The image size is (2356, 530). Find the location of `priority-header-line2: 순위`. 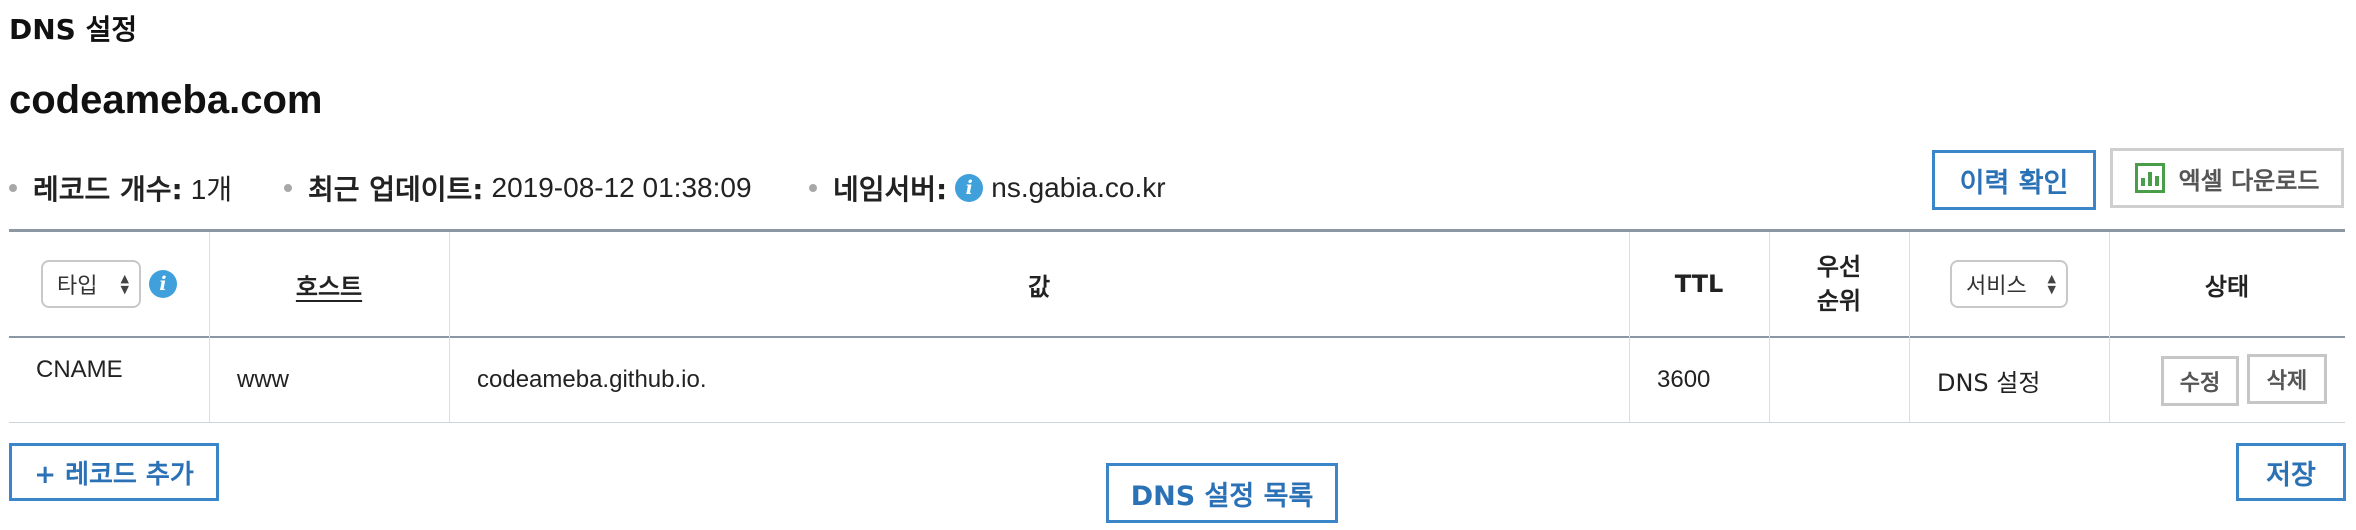

priority-header-line2: 순위 is located at coordinates (1839, 301).